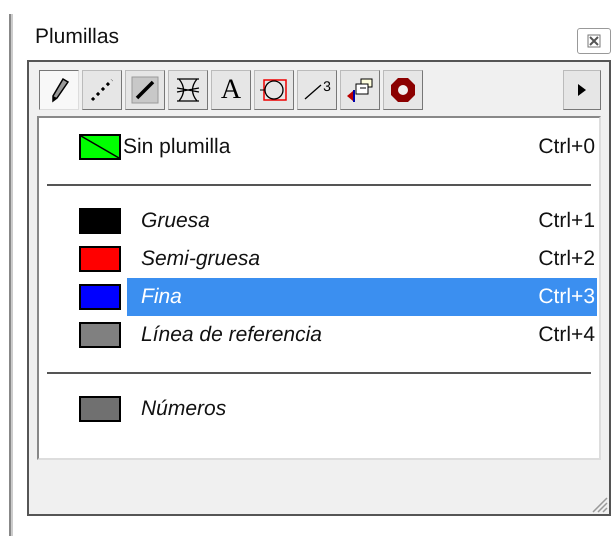 This screenshot has height=536, width=613. I want to click on dotted-line-icon, so click(102, 90).